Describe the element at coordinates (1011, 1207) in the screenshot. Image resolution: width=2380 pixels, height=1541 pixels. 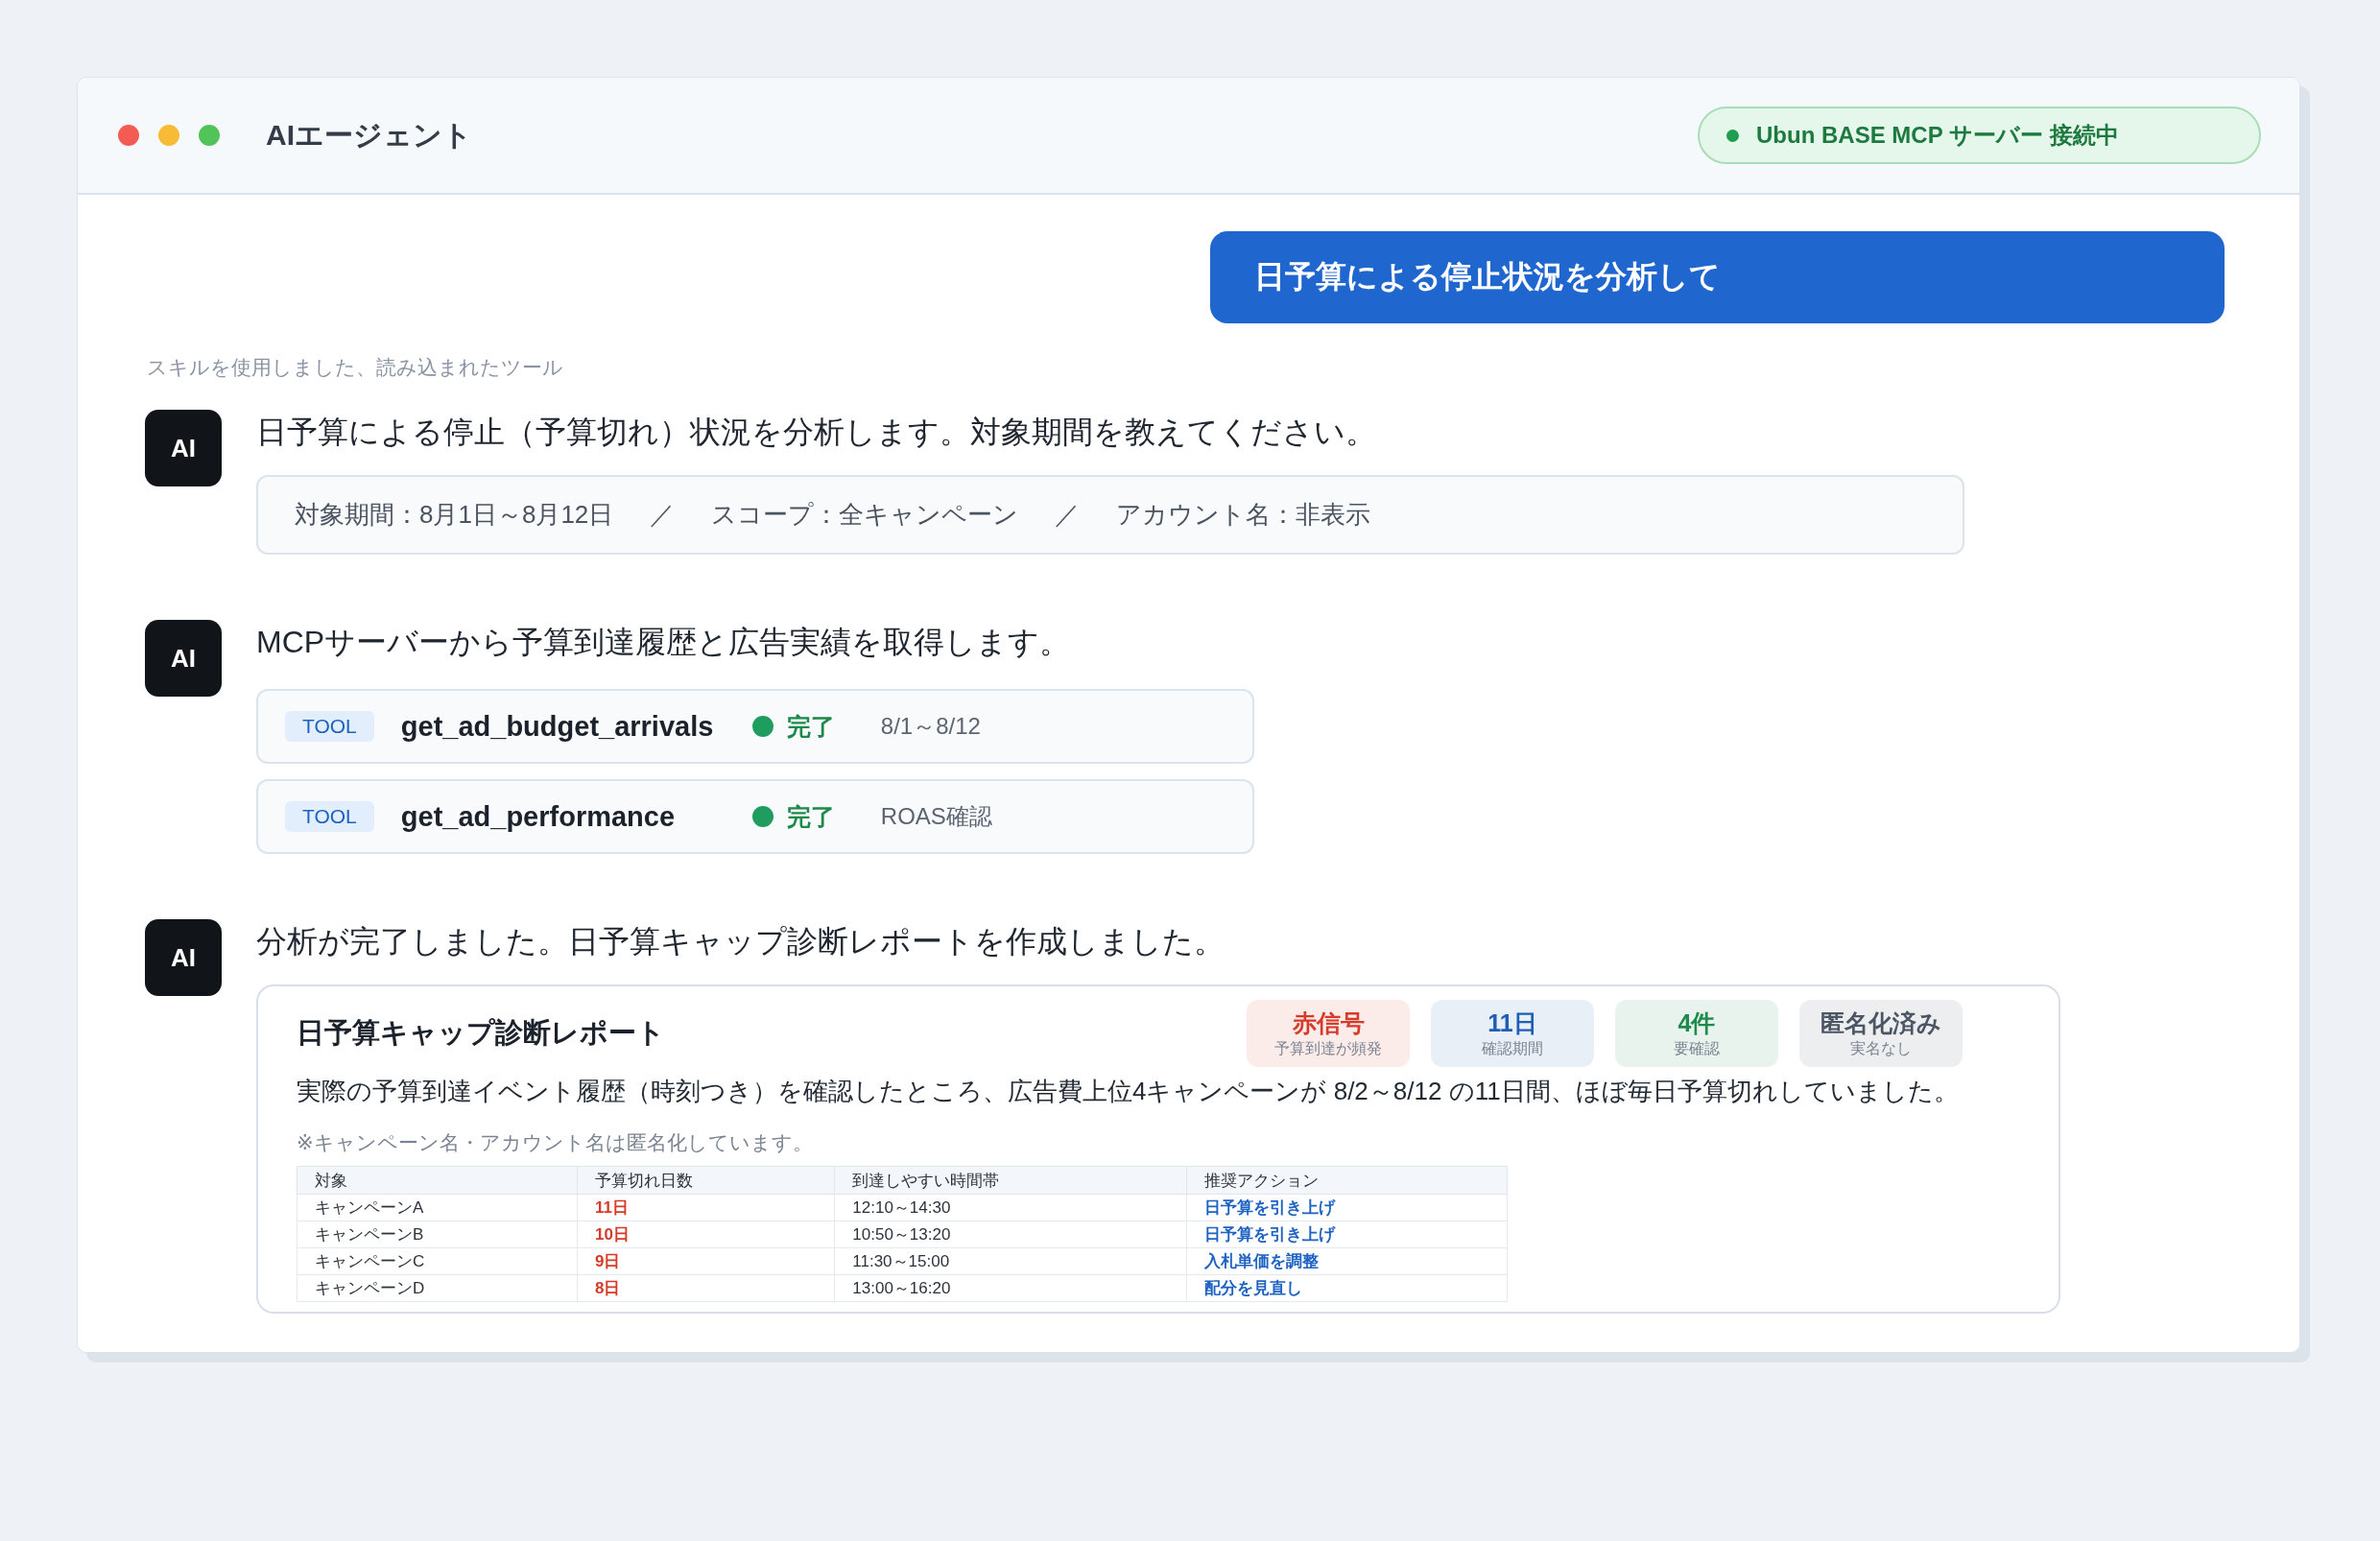
I see `table-cell: 12:10～14:30` at that location.